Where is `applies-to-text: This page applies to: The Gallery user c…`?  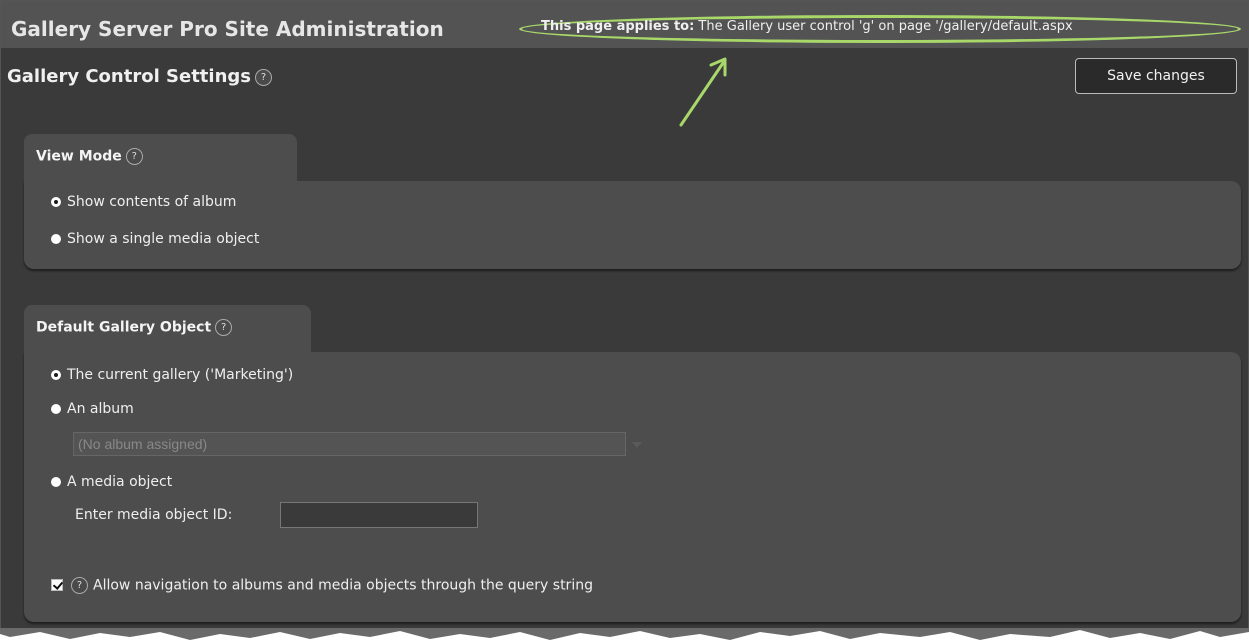
applies-to-text: This page applies to: The Gallery user c… is located at coordinates (807, 26).